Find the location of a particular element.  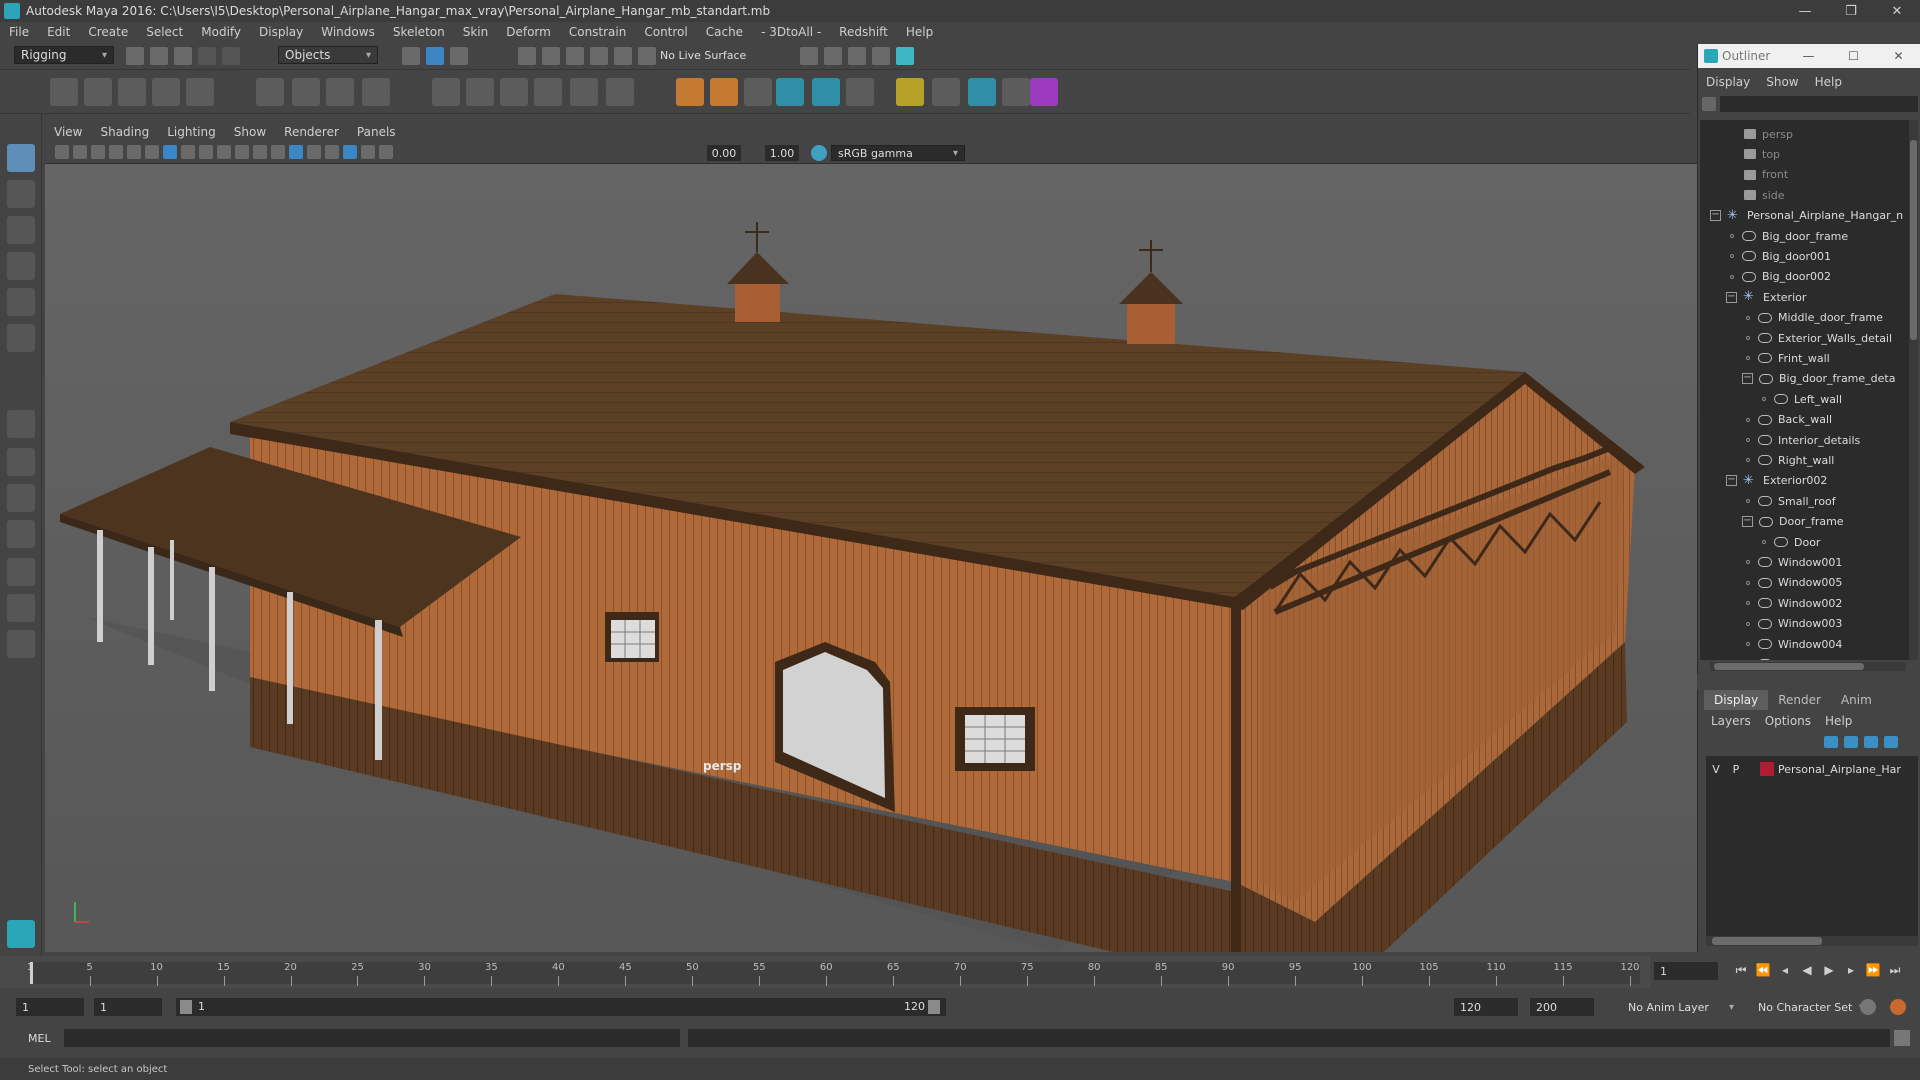

outliner-item: Window003 is located at coordinates (1805, 624).